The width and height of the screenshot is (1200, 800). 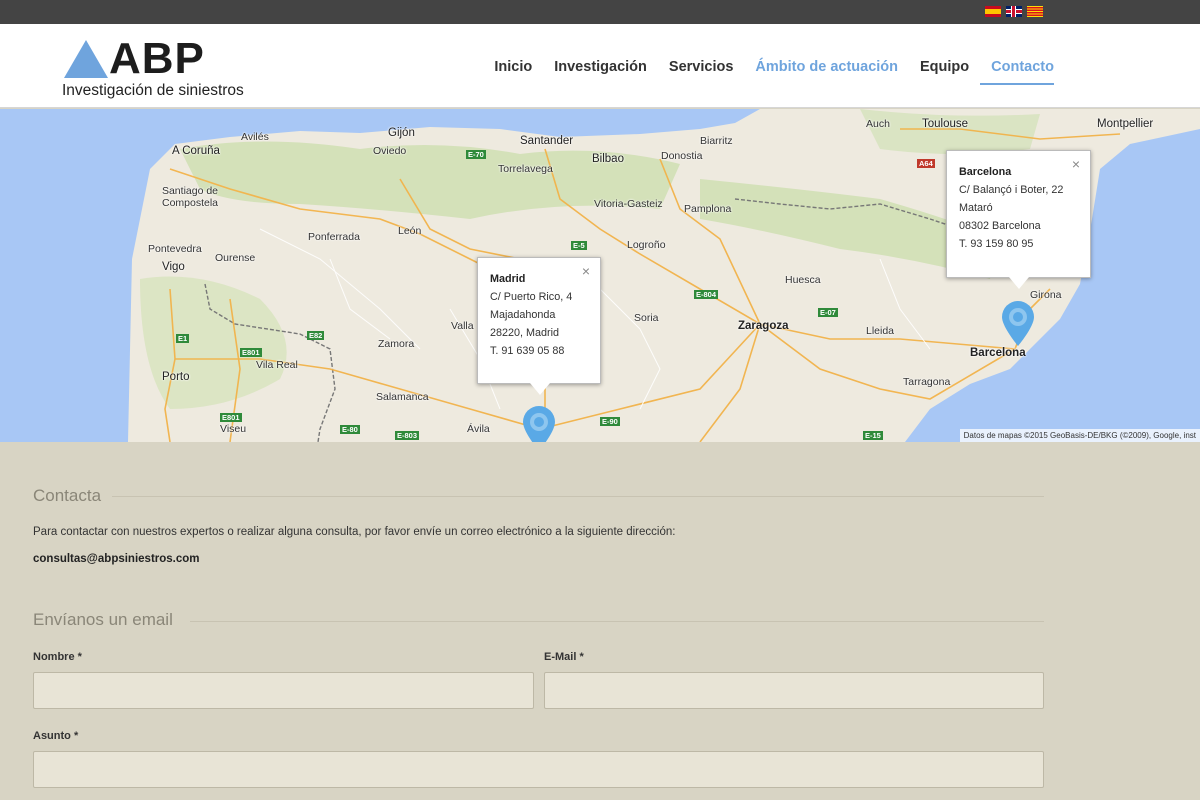 I want to click on road-shield: E-15, so click(x=873, y=435).